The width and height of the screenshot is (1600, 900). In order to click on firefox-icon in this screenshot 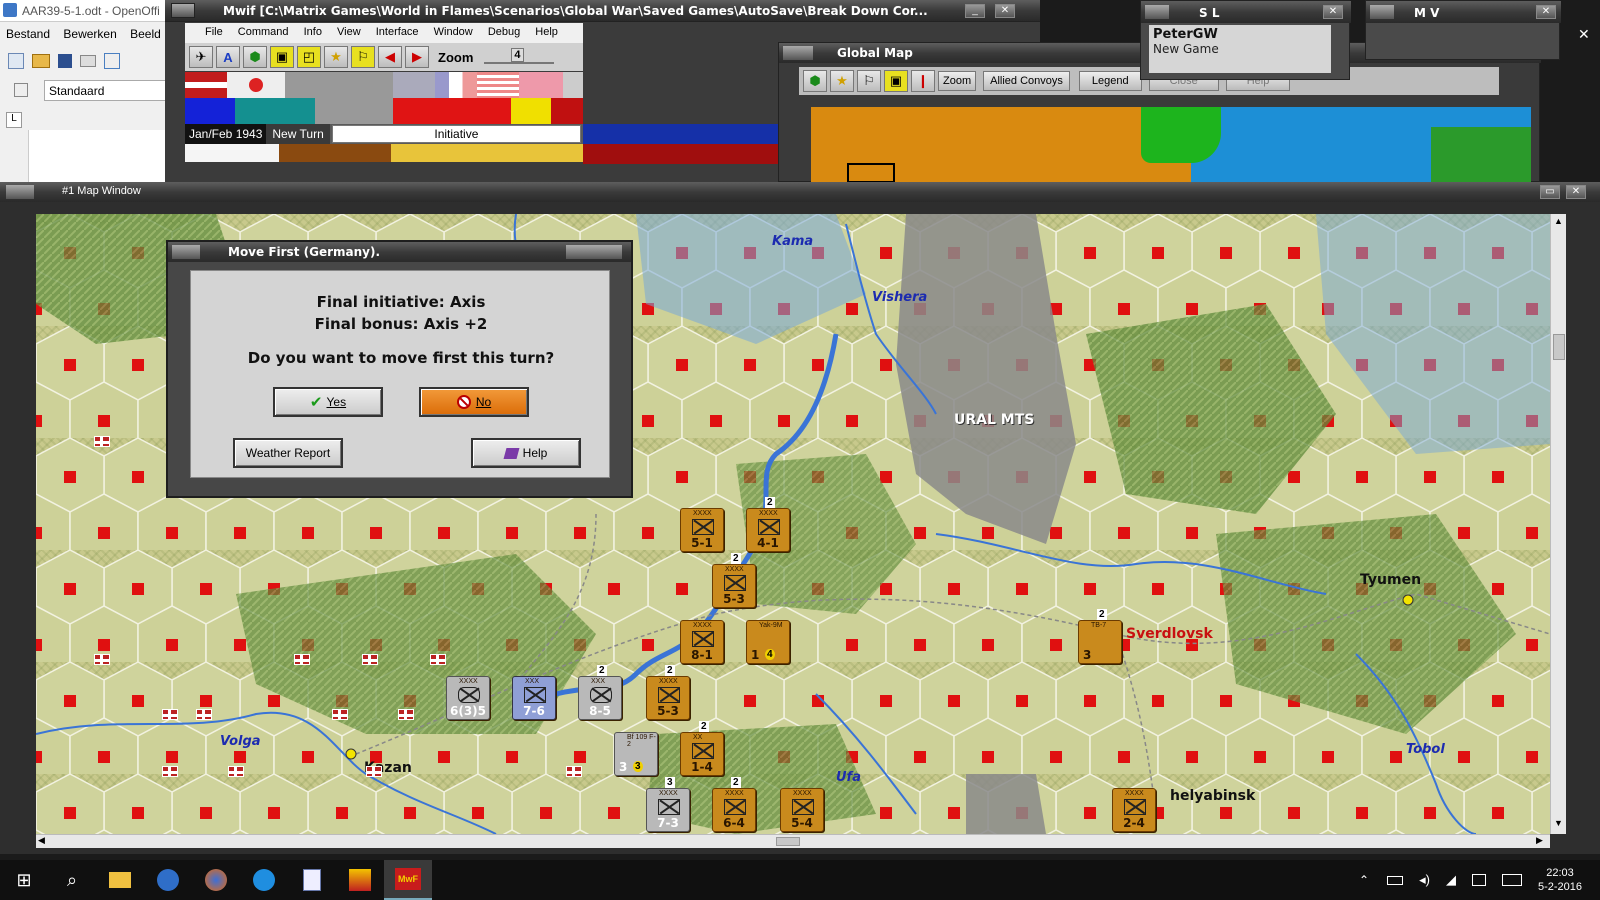, I will do `click(216, 880)`.